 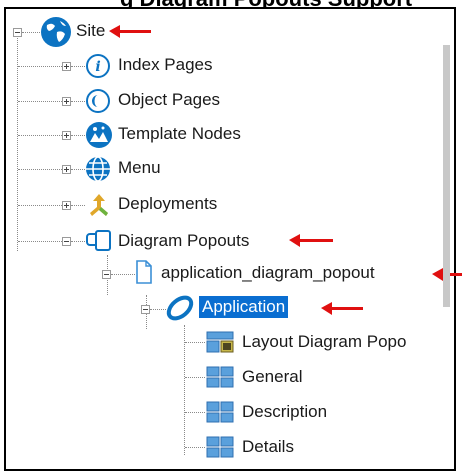 I want to click on template-icon, so click(x=99, y=135).